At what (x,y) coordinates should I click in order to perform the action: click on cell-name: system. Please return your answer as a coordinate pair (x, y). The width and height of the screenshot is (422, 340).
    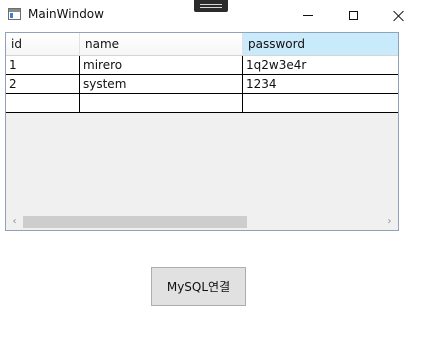
    Looking at the image, I should click on (161, 84).